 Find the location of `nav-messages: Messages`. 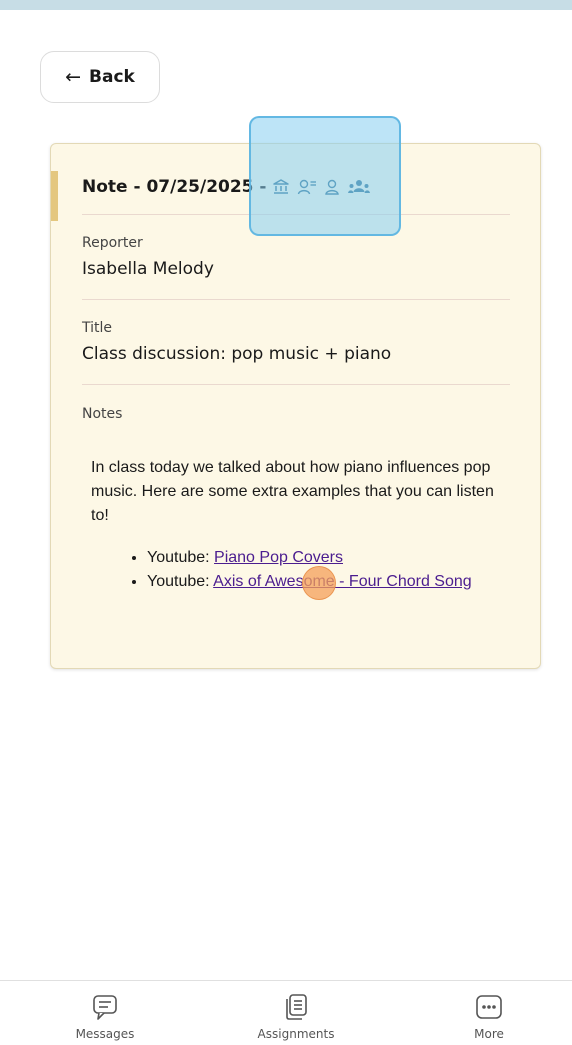

nav-messages: Messages is located at coordinates (105, 1017).